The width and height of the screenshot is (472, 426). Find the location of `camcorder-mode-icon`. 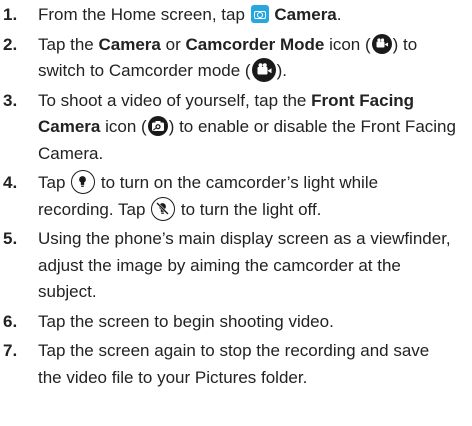

camcorder-mode-icon is located at coordinates (381, 43).